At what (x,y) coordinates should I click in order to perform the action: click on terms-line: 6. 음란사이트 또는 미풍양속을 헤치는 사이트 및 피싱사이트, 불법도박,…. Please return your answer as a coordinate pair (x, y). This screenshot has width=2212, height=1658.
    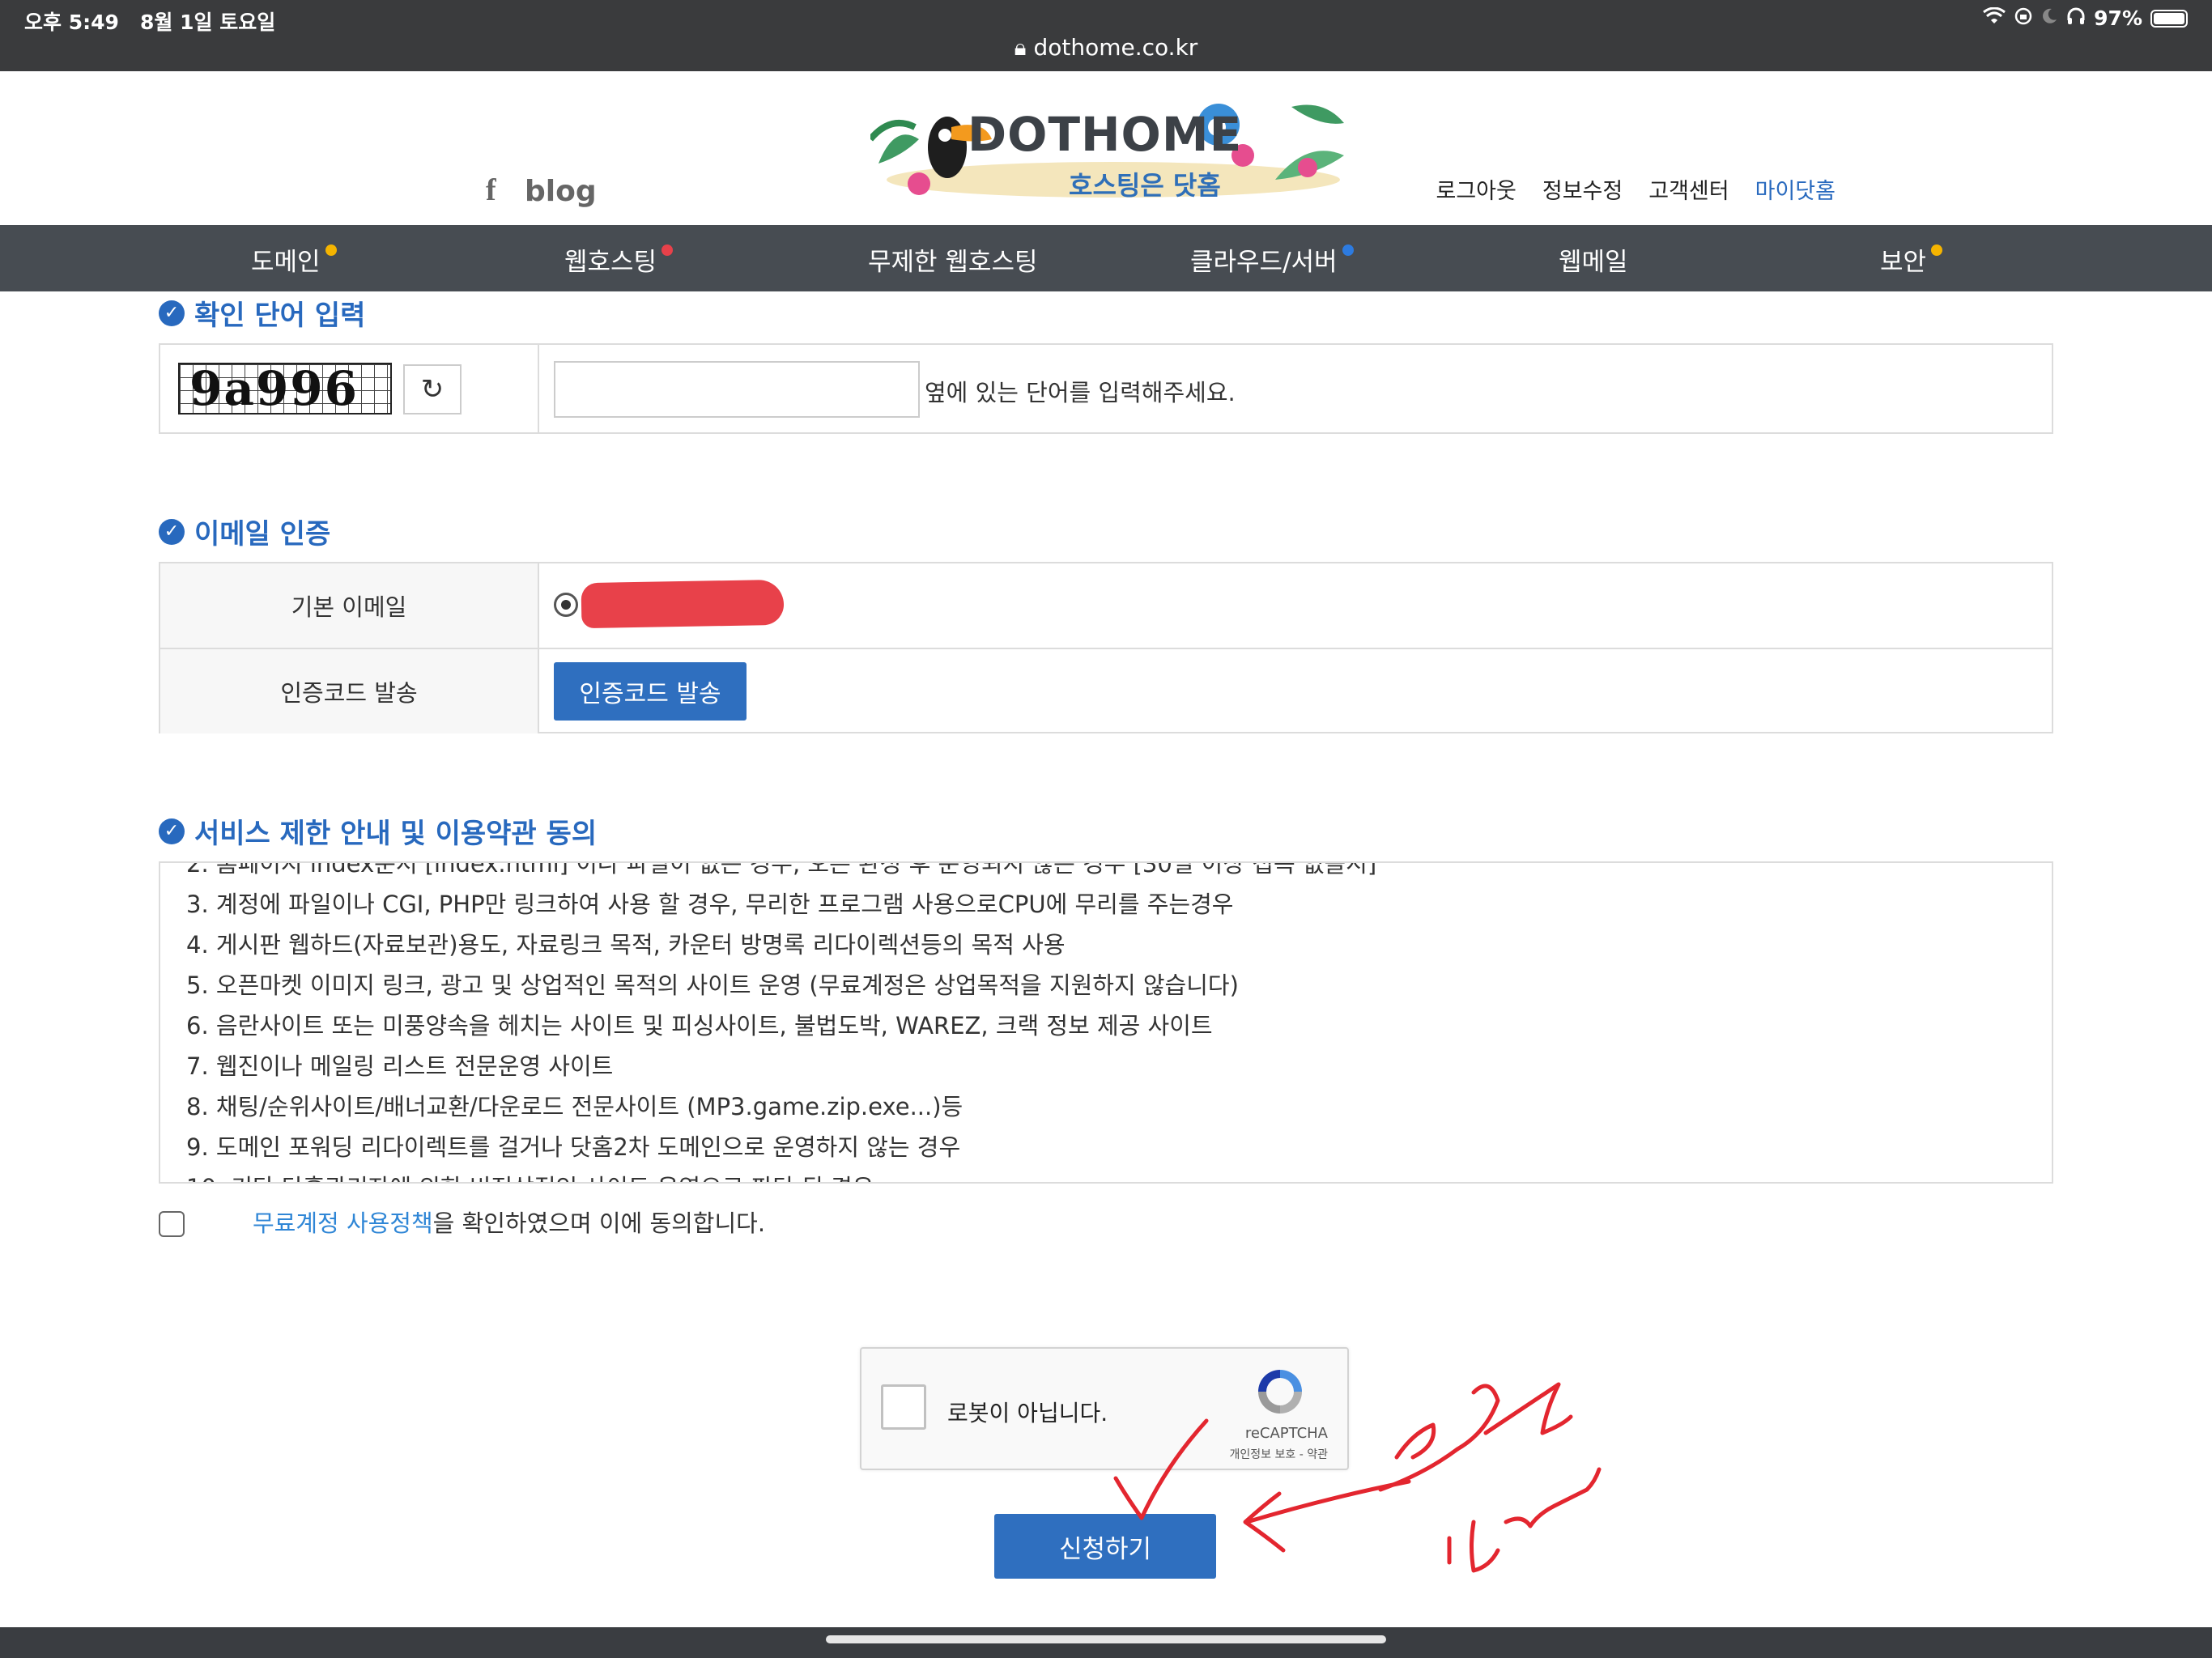
    Looking at the image, I should click on (699, 1025).